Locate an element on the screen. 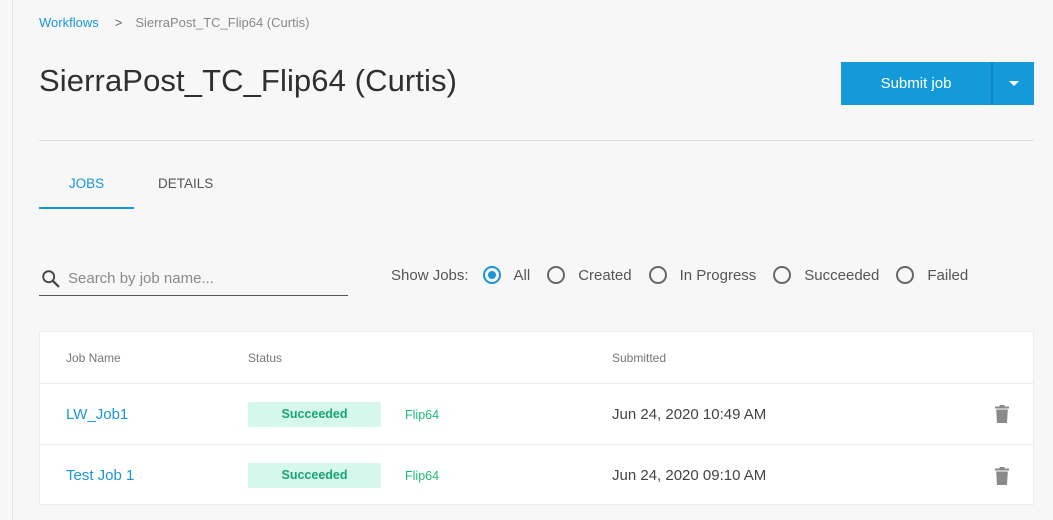 This screenshot has width=1053, height=520. search-box is located at coordinates (193, 279).